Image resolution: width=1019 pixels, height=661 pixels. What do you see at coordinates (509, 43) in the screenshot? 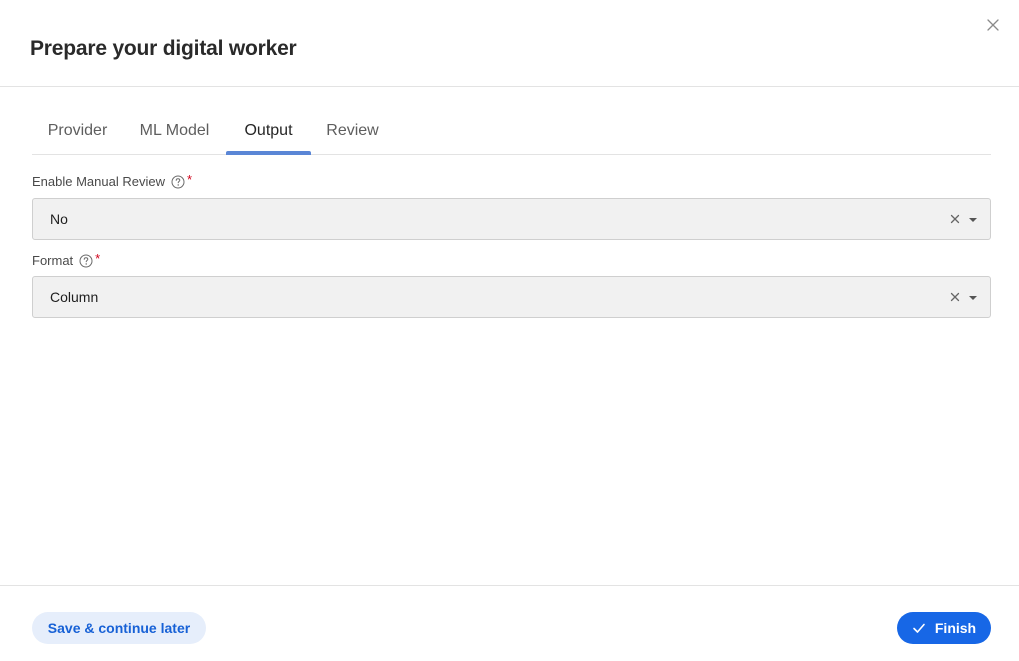
I see `dialog-header: Prepare your digital worker` at bounding box center [509, 43].